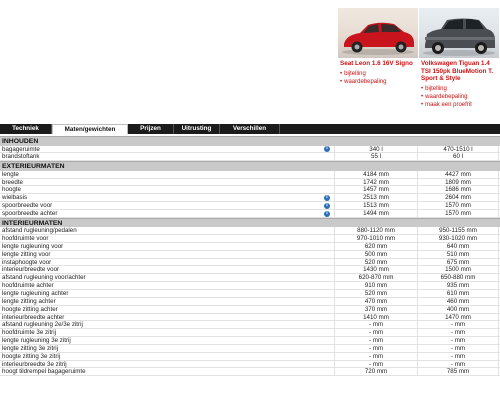 The height and width of the screenshot is (412, 500). What do you see at coordinates (34, 364) in the screenshot?
I see `row-label: interieurbreedte 3e zitrij` at bounding box center [34, 364].